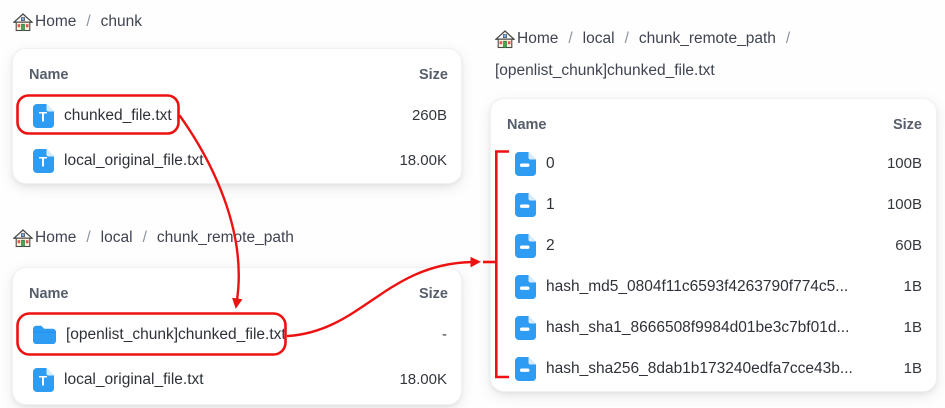 The height and width of the screenshot is (408, 945). I want to click on file-row-chunked-file: chunked_file.txt 260B, so click(237, 115).